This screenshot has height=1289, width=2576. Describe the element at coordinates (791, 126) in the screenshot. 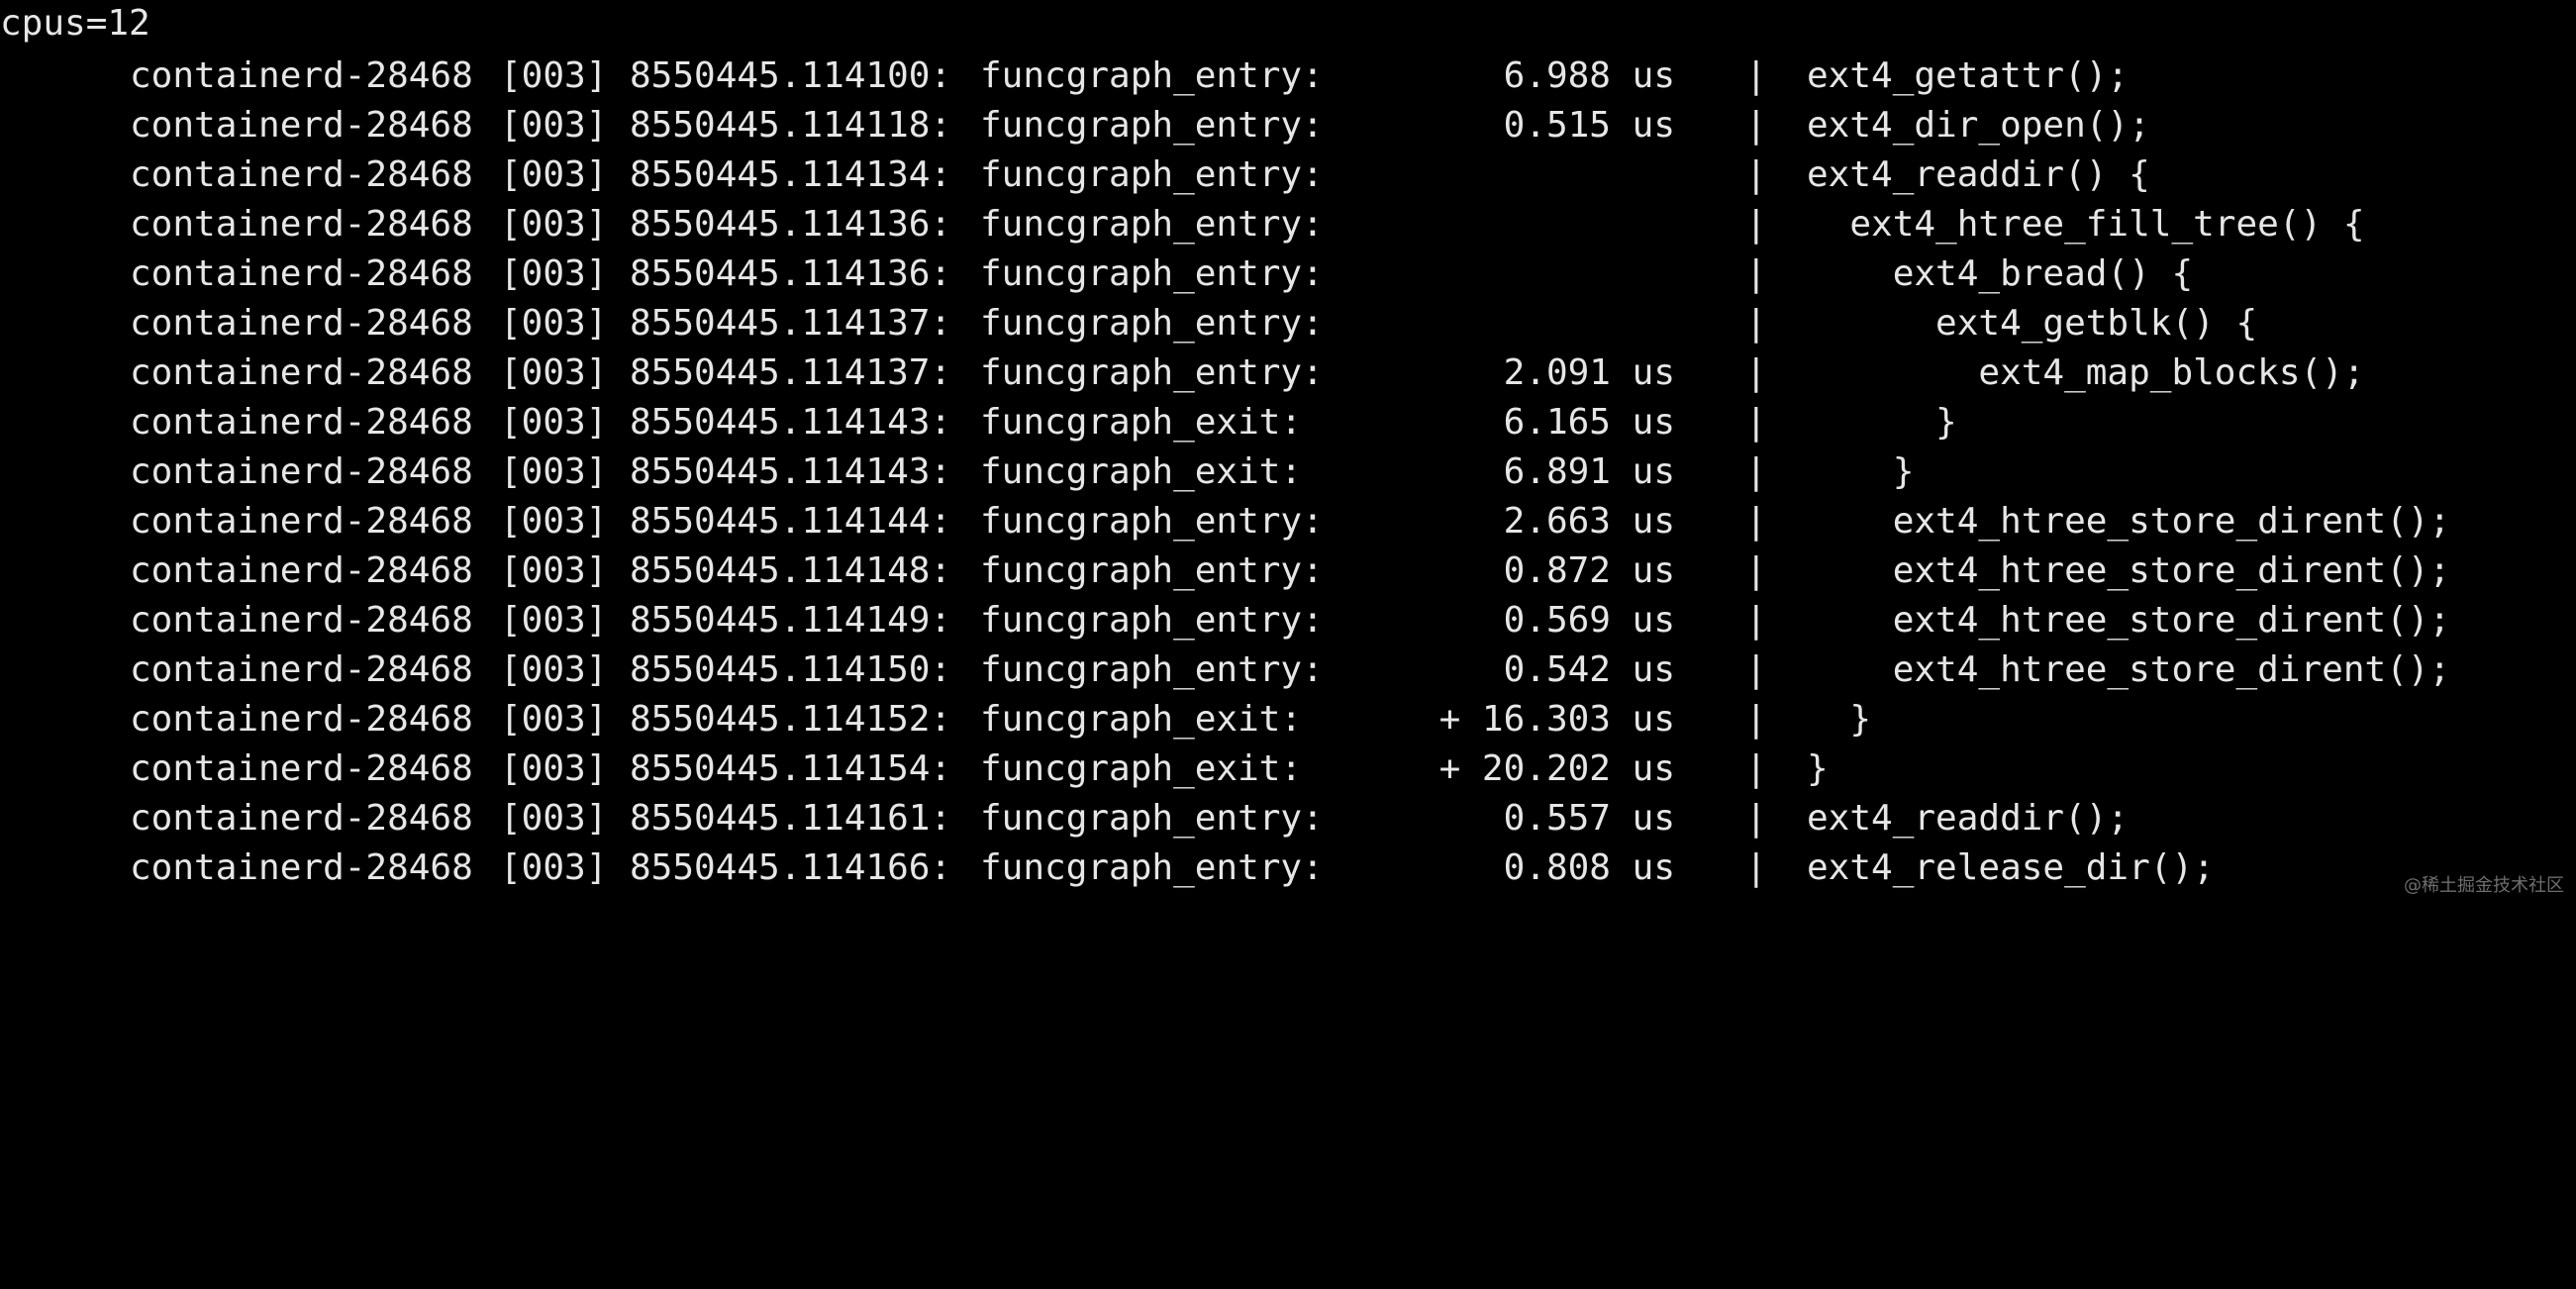

I see `trace-timestamp: 8550445.114118:` at that location.